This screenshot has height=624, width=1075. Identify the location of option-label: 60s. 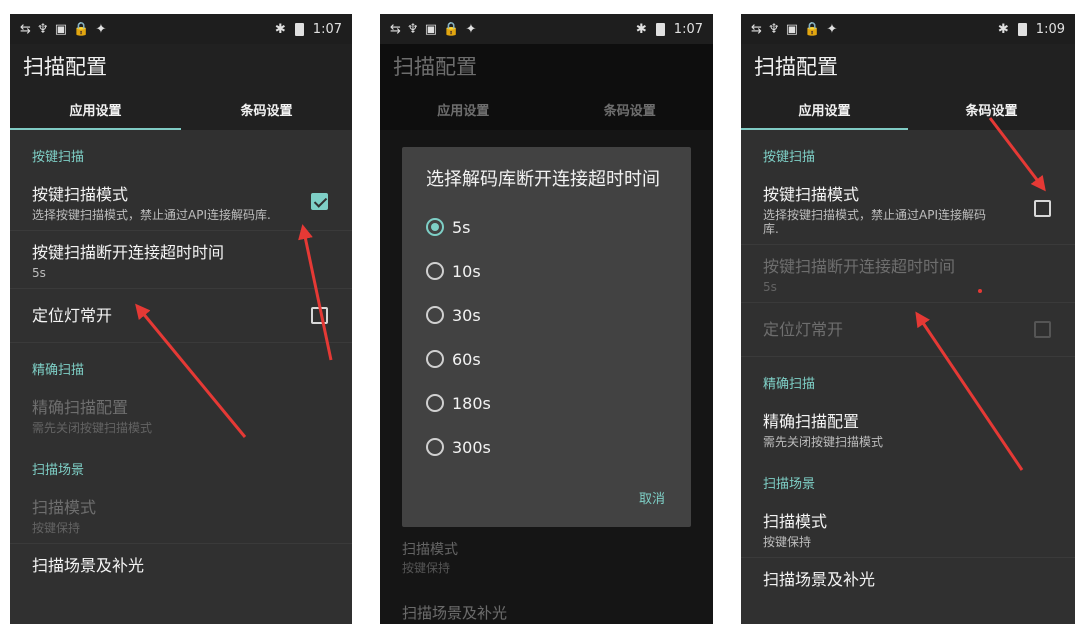
(466, 359).